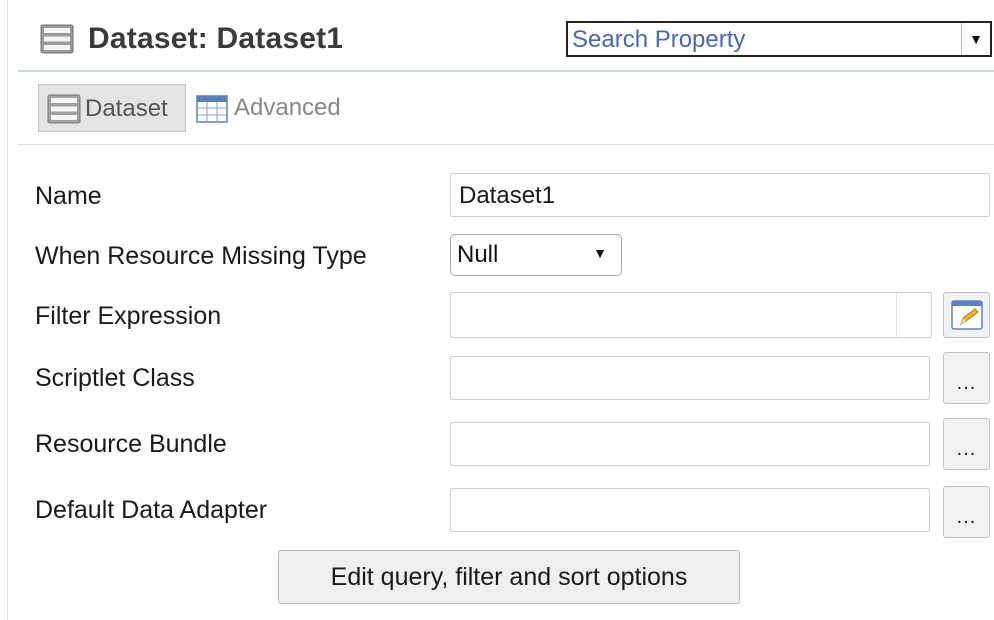  What do you see at coordinates (720, 195) in the screenshot?
I see `name-field: Dataset1` at bounding box center [720, 195].